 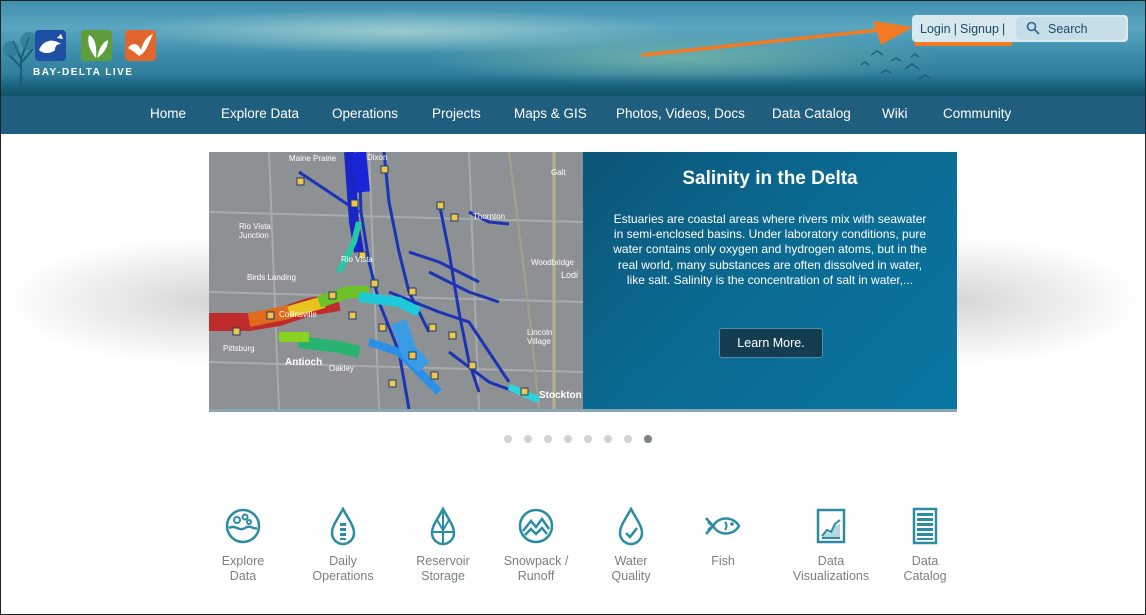 I want to click on map-label: Rio Vista Junction, so click(x=255, y=231).